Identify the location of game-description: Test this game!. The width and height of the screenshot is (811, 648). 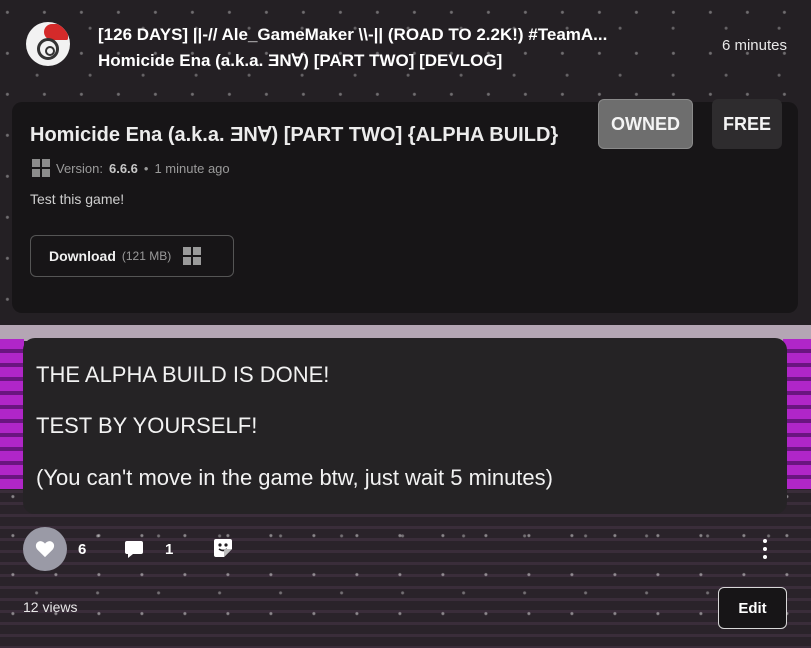
(77, 199).